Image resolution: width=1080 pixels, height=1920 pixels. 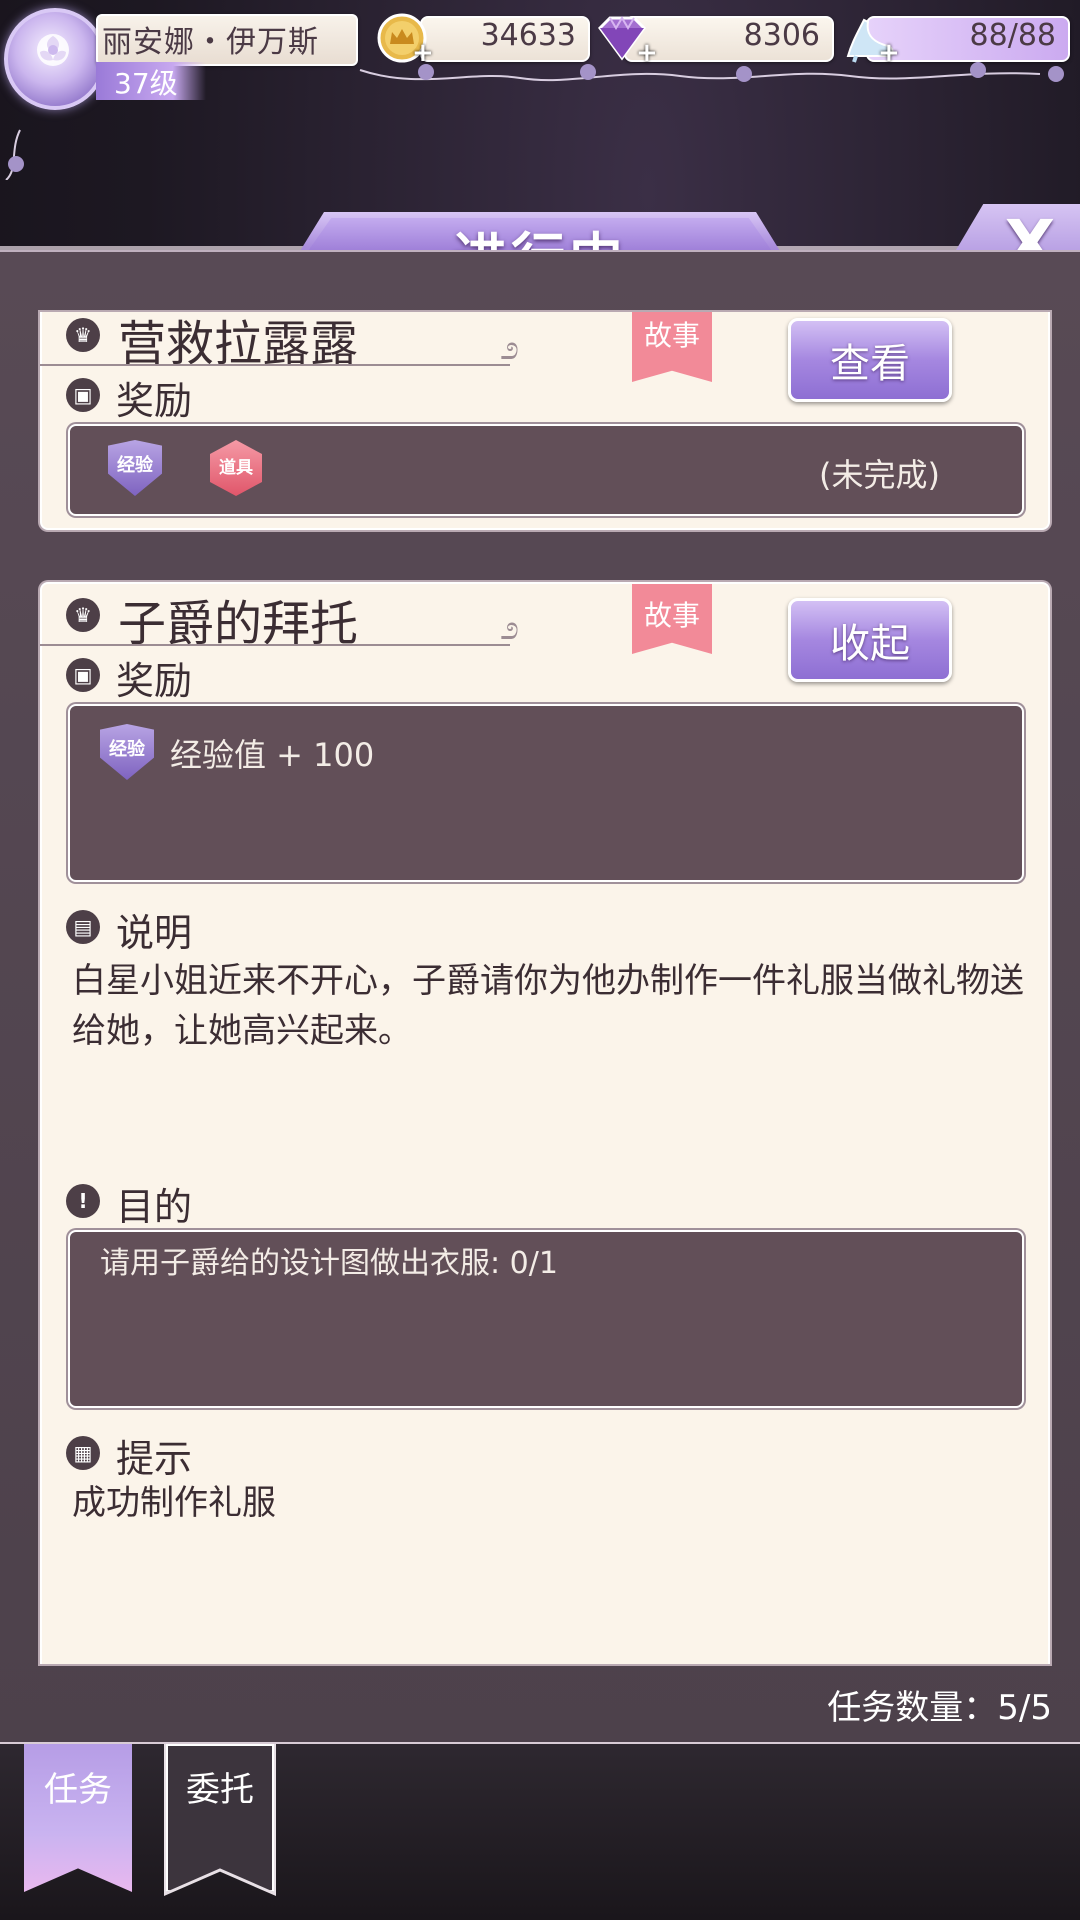 What do you see at coordinates (540, 1832) in the screenshot?
I see `bottom-bar` at bounding box center [540, 1832].